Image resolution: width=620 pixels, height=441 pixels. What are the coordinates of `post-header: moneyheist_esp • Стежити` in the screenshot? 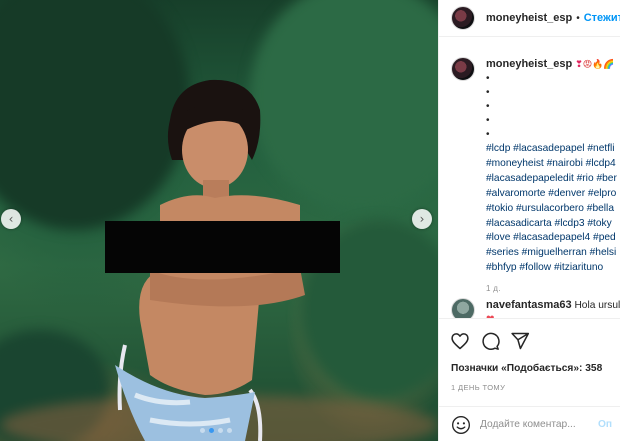 It's located at (529, 18).